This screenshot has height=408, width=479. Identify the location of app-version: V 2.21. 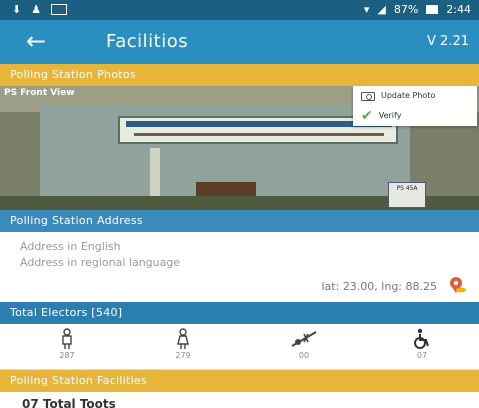
(448, 41).